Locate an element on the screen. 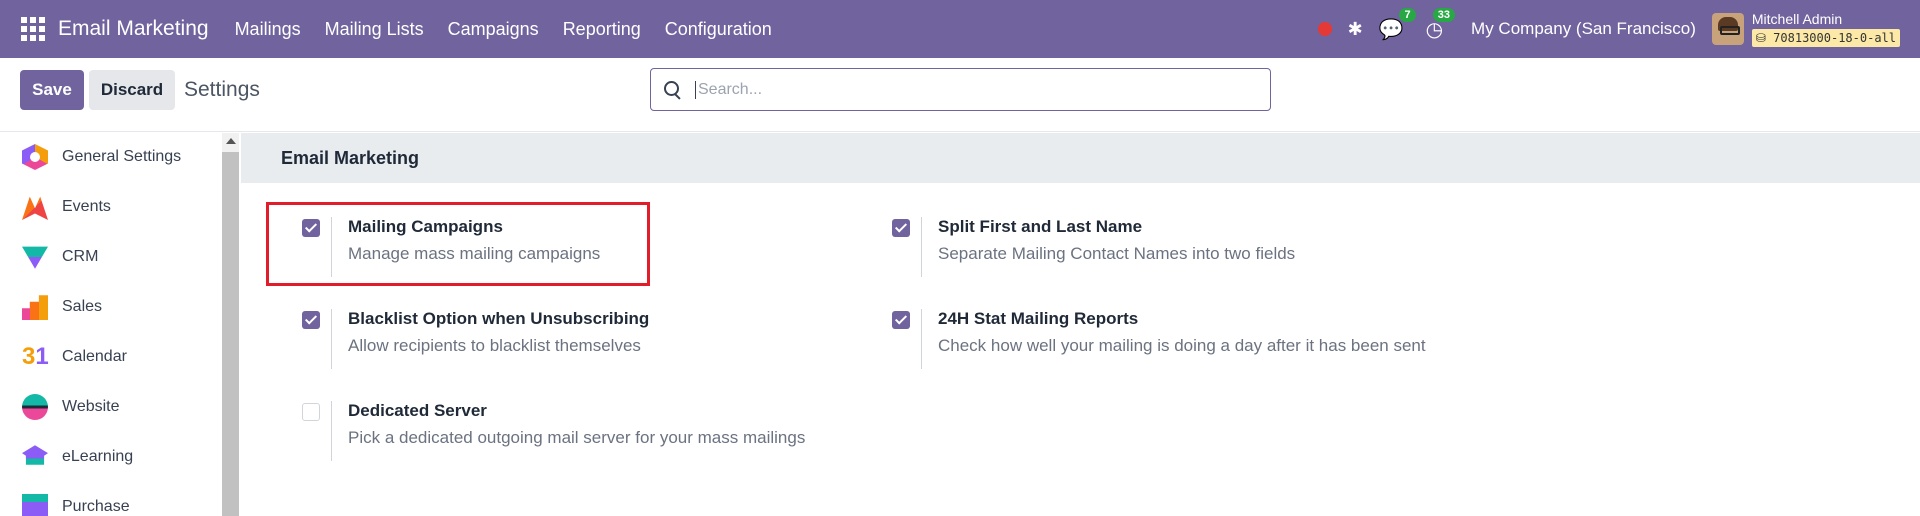 The width and height of the screenshot is (1920, 516). discard-button: Discard is located at coordinates (132, 90).